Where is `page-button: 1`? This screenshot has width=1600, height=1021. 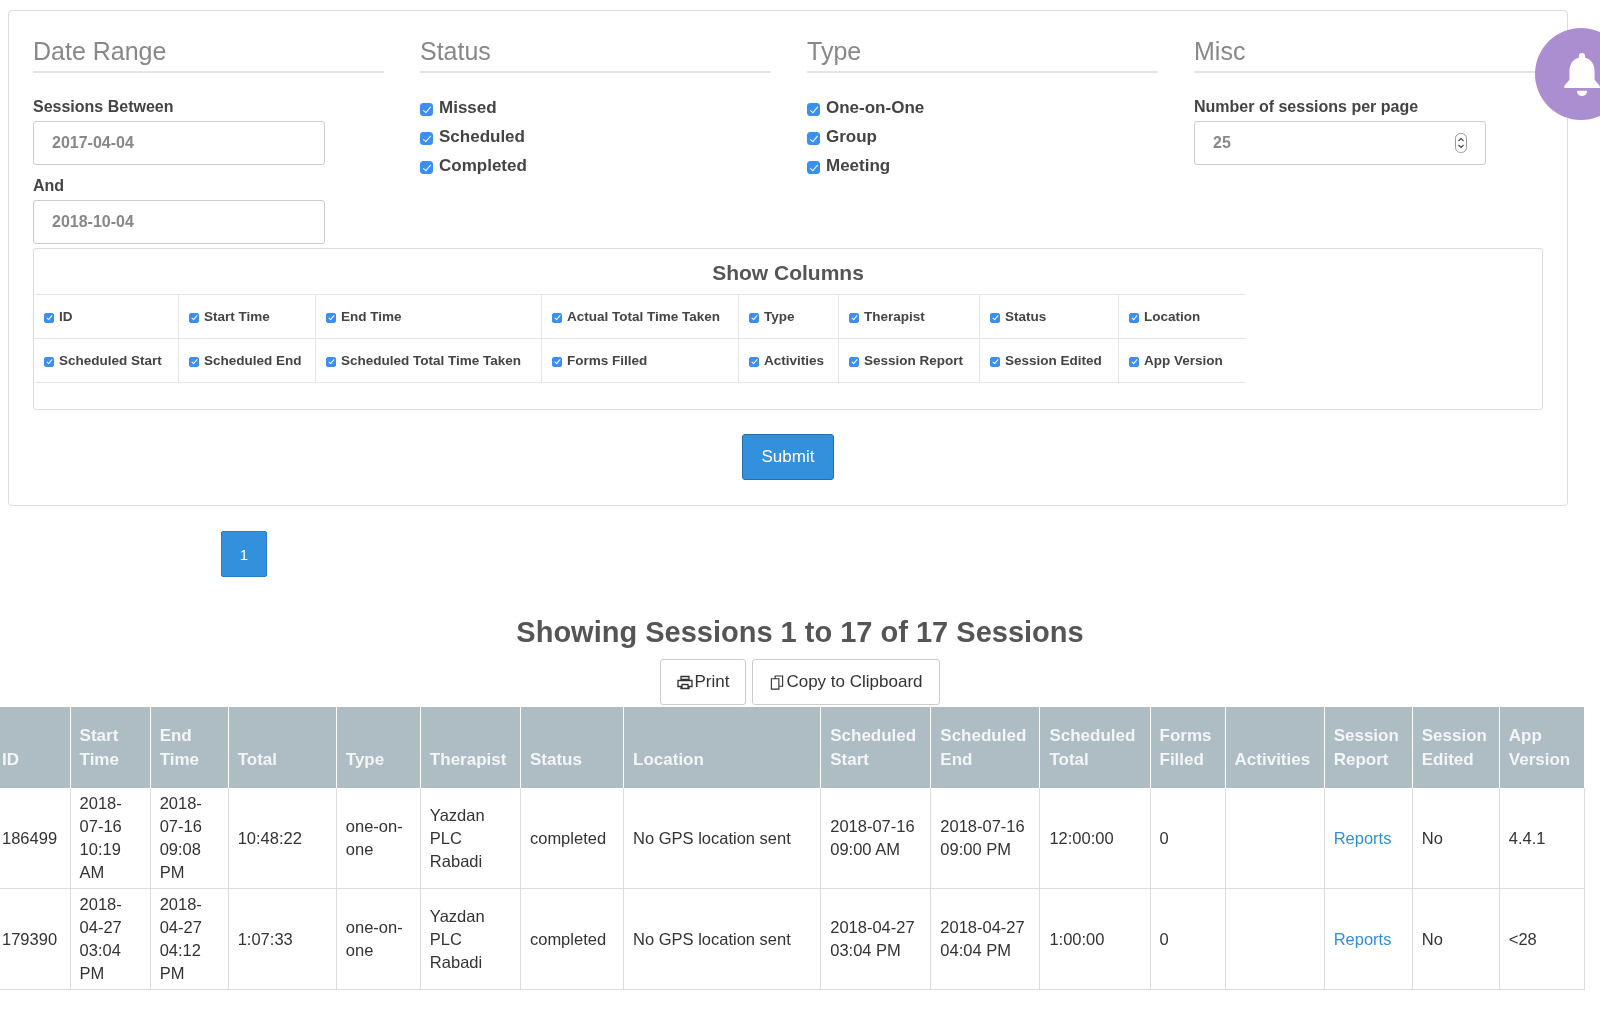
page-button: 1 is located at coordinates (244, 554).